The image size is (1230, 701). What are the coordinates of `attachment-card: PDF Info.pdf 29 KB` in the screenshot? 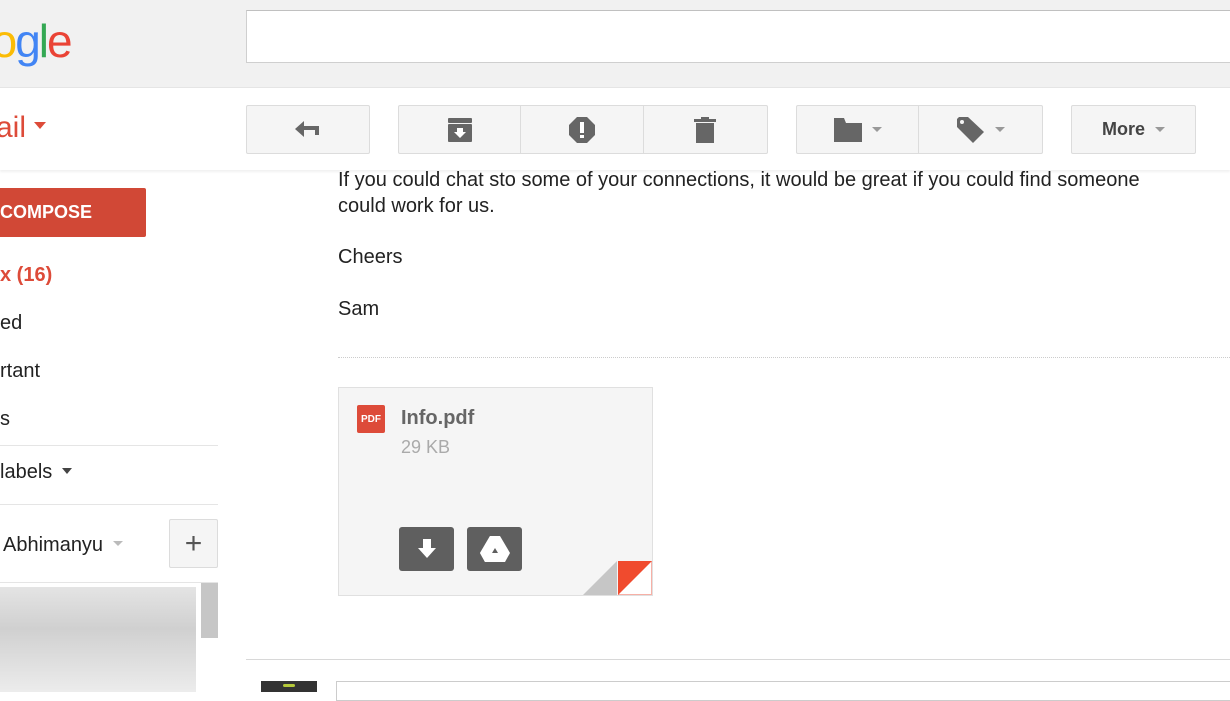 It's located at (495, 491).